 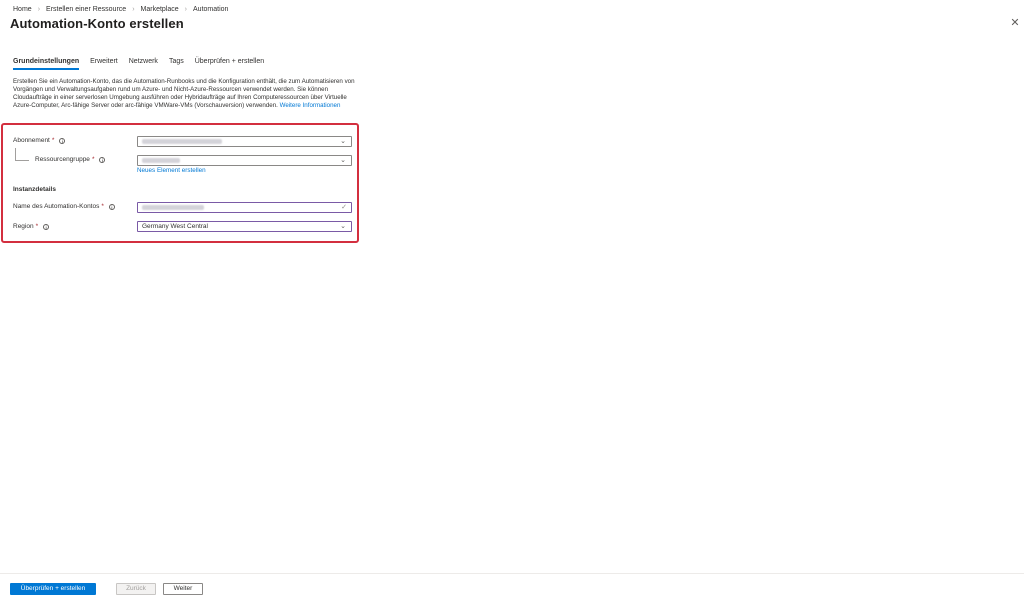 What do you see at coordinates (244, 207) in the screenshot?
I see `account-name-input: ✓` at bounding box center [244, 207].